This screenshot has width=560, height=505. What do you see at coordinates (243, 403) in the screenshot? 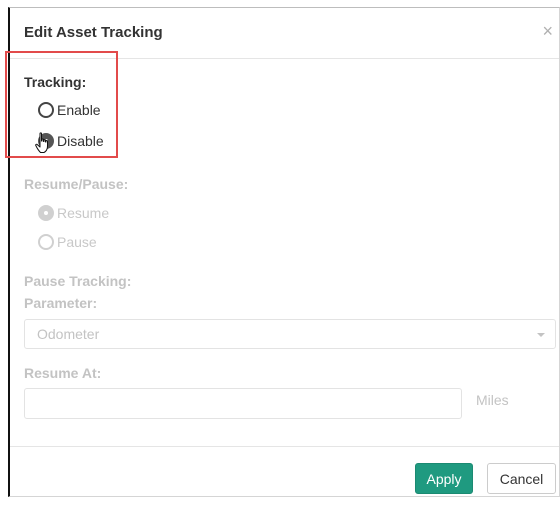
I see `resume-at-input` at bounding box center [243, 403].